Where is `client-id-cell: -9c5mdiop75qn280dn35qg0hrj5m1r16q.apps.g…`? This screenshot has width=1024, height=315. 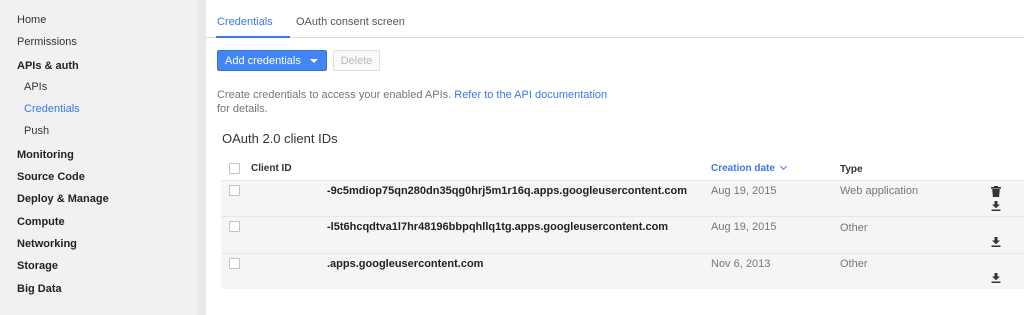
client-id-cell: -9c5mdiop75qn280dn35qg0hrj5m1r16q.apps.g… is located at coordinates (507, 191).